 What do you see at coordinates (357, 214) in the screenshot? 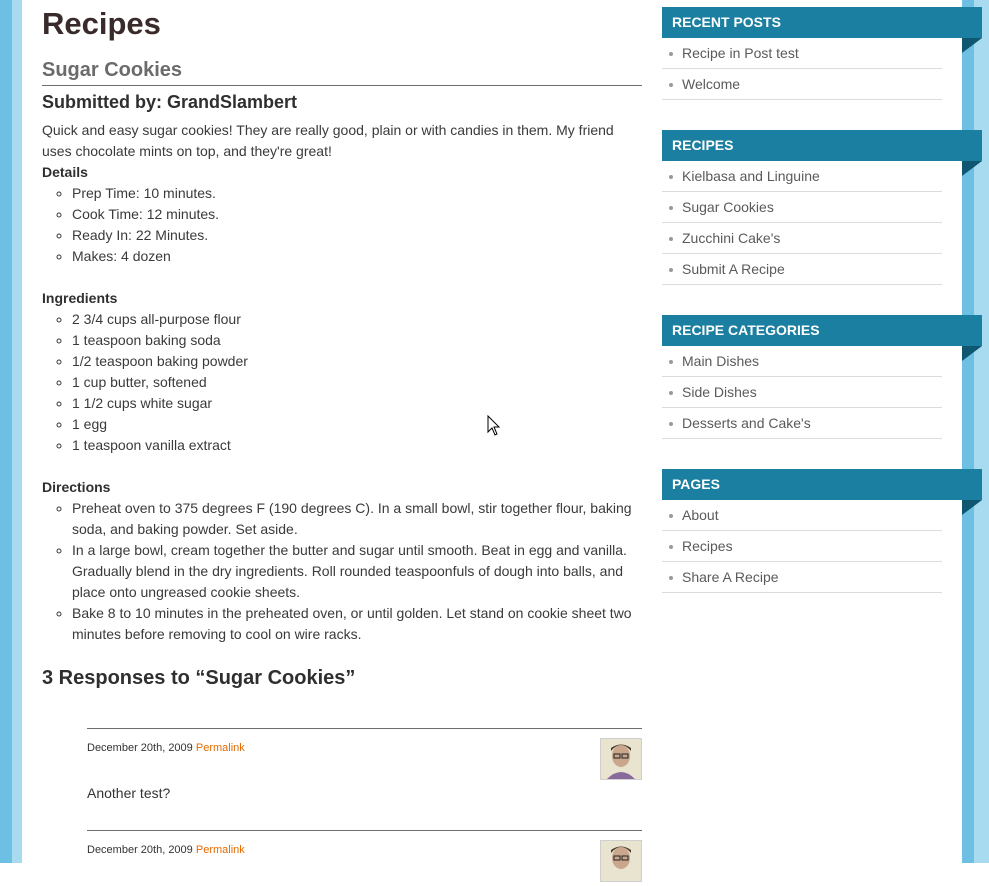
I see `details-item: Cook Time: 12 minutes.` at bounding box center [357, 214].